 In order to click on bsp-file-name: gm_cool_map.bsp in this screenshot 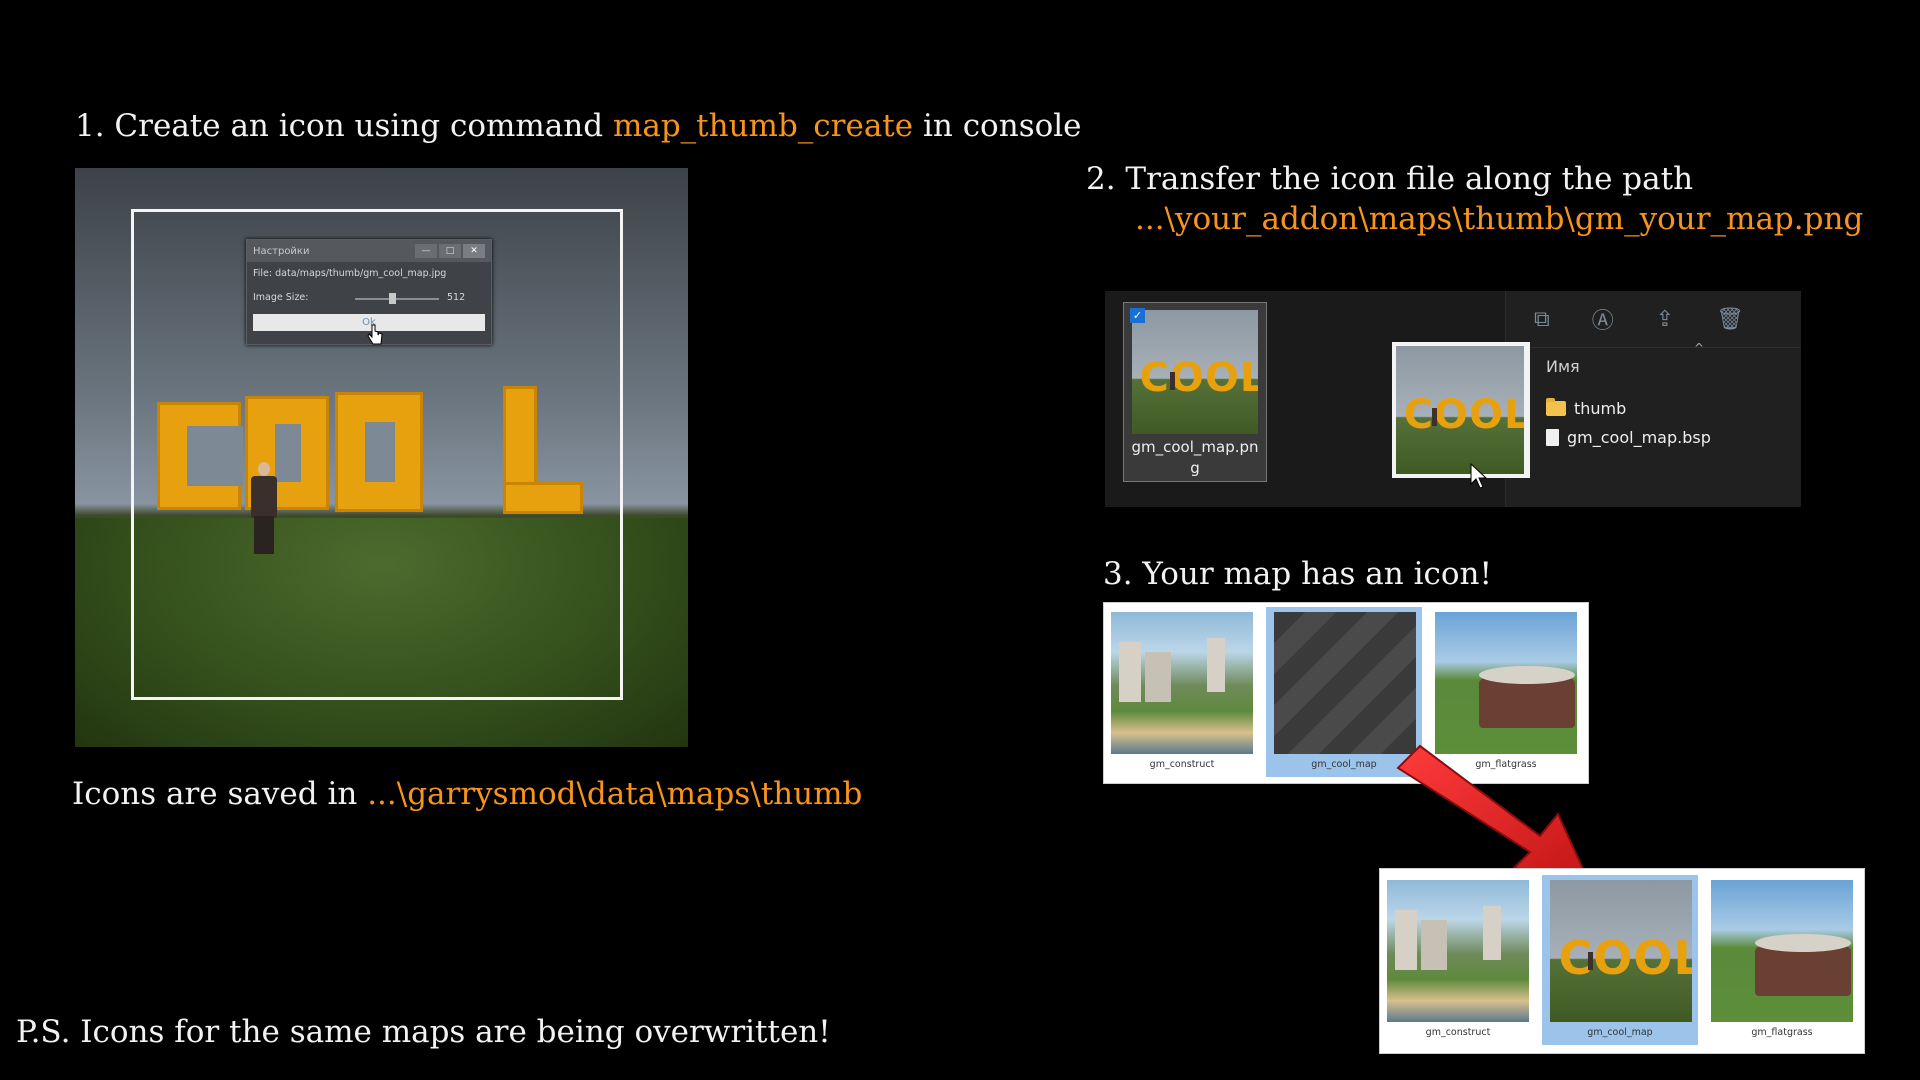, I will do `click(1639, 437)`.